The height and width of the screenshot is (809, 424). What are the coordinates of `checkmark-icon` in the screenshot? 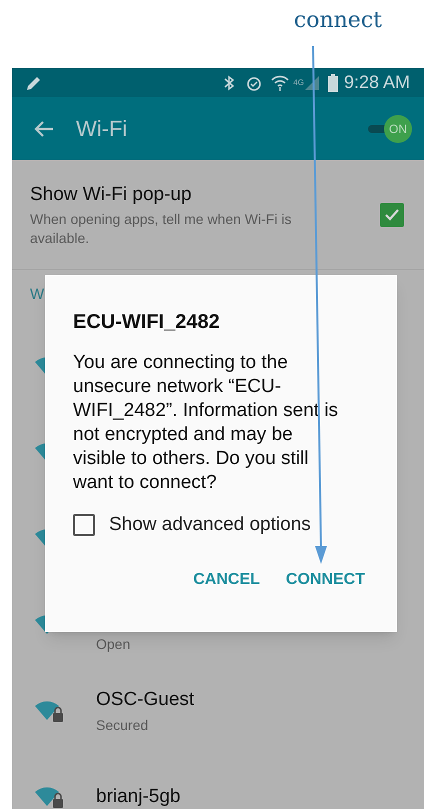 It's located at (392, 214).